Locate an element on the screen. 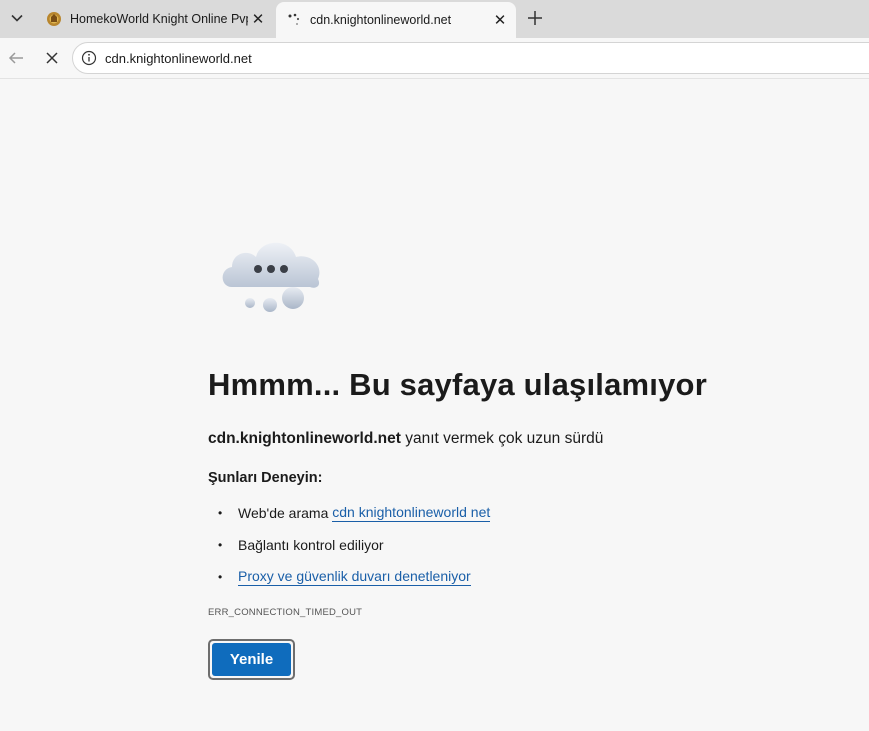 The width and height of the screenshot is (869, 731). tab-cdn-knightonlineworld: cdn.knightonlineworld.net ✕ is located at coordinates (396, 20).